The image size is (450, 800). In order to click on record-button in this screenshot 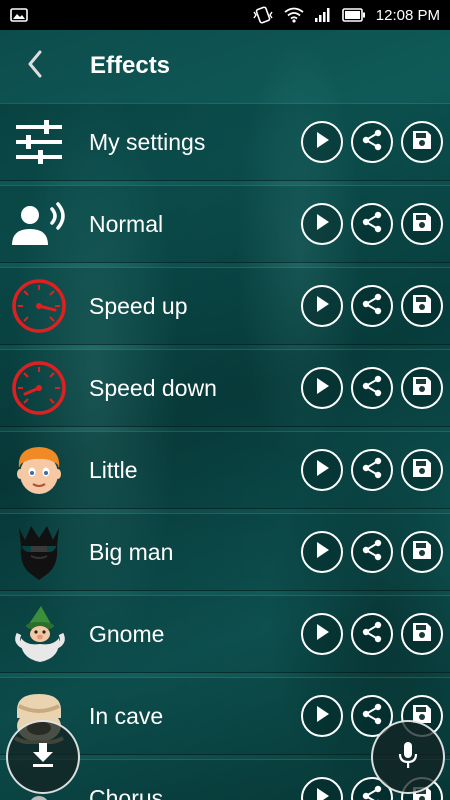, I will do `click(408, 757)`.